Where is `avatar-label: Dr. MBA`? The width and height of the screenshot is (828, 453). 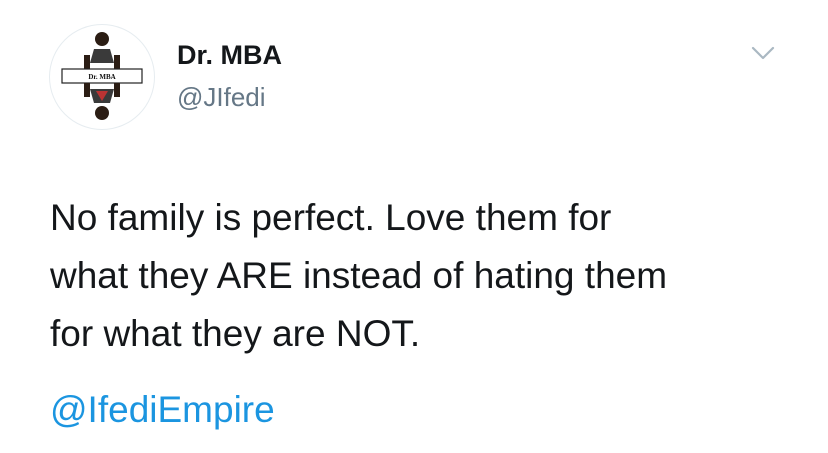 avatar-label: Dr. MBA is located at coordinates (101, 77).